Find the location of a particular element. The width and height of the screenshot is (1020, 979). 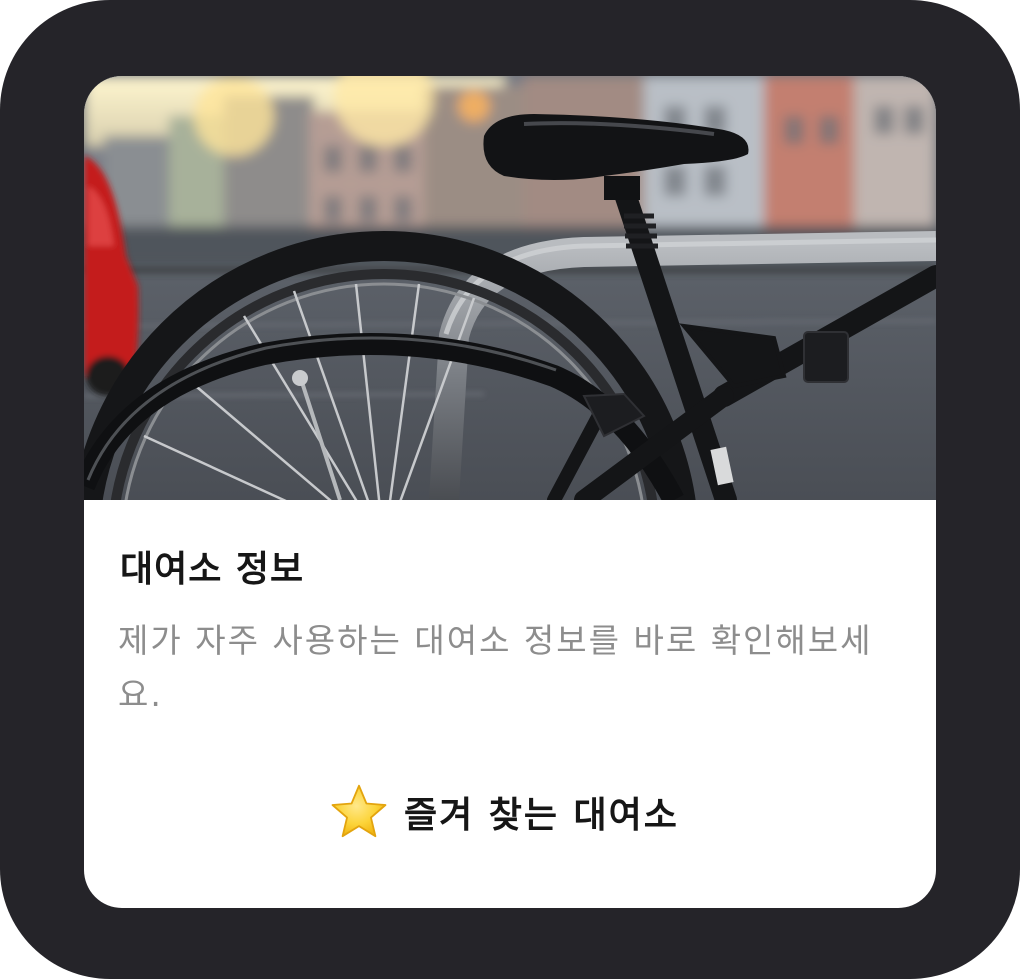

favorite-stations-button: 즐겨 찾는 대여소 is located at coordinates (504, 812).